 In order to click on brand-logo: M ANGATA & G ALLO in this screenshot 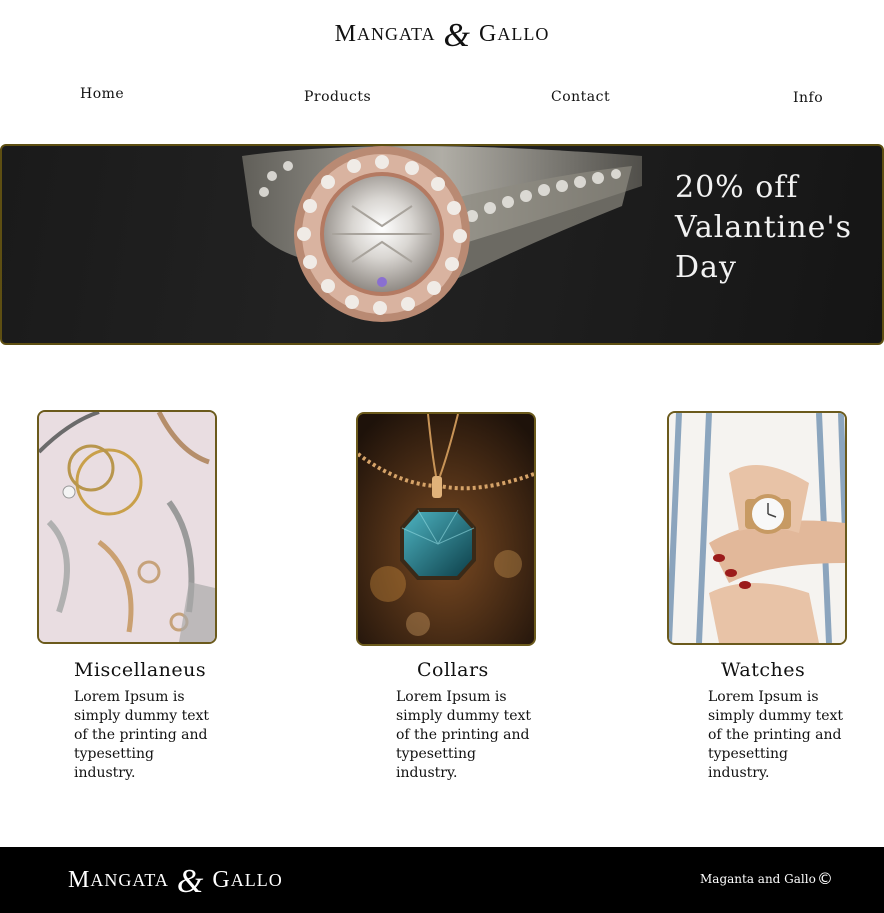, I will do `click(442, 35)`.